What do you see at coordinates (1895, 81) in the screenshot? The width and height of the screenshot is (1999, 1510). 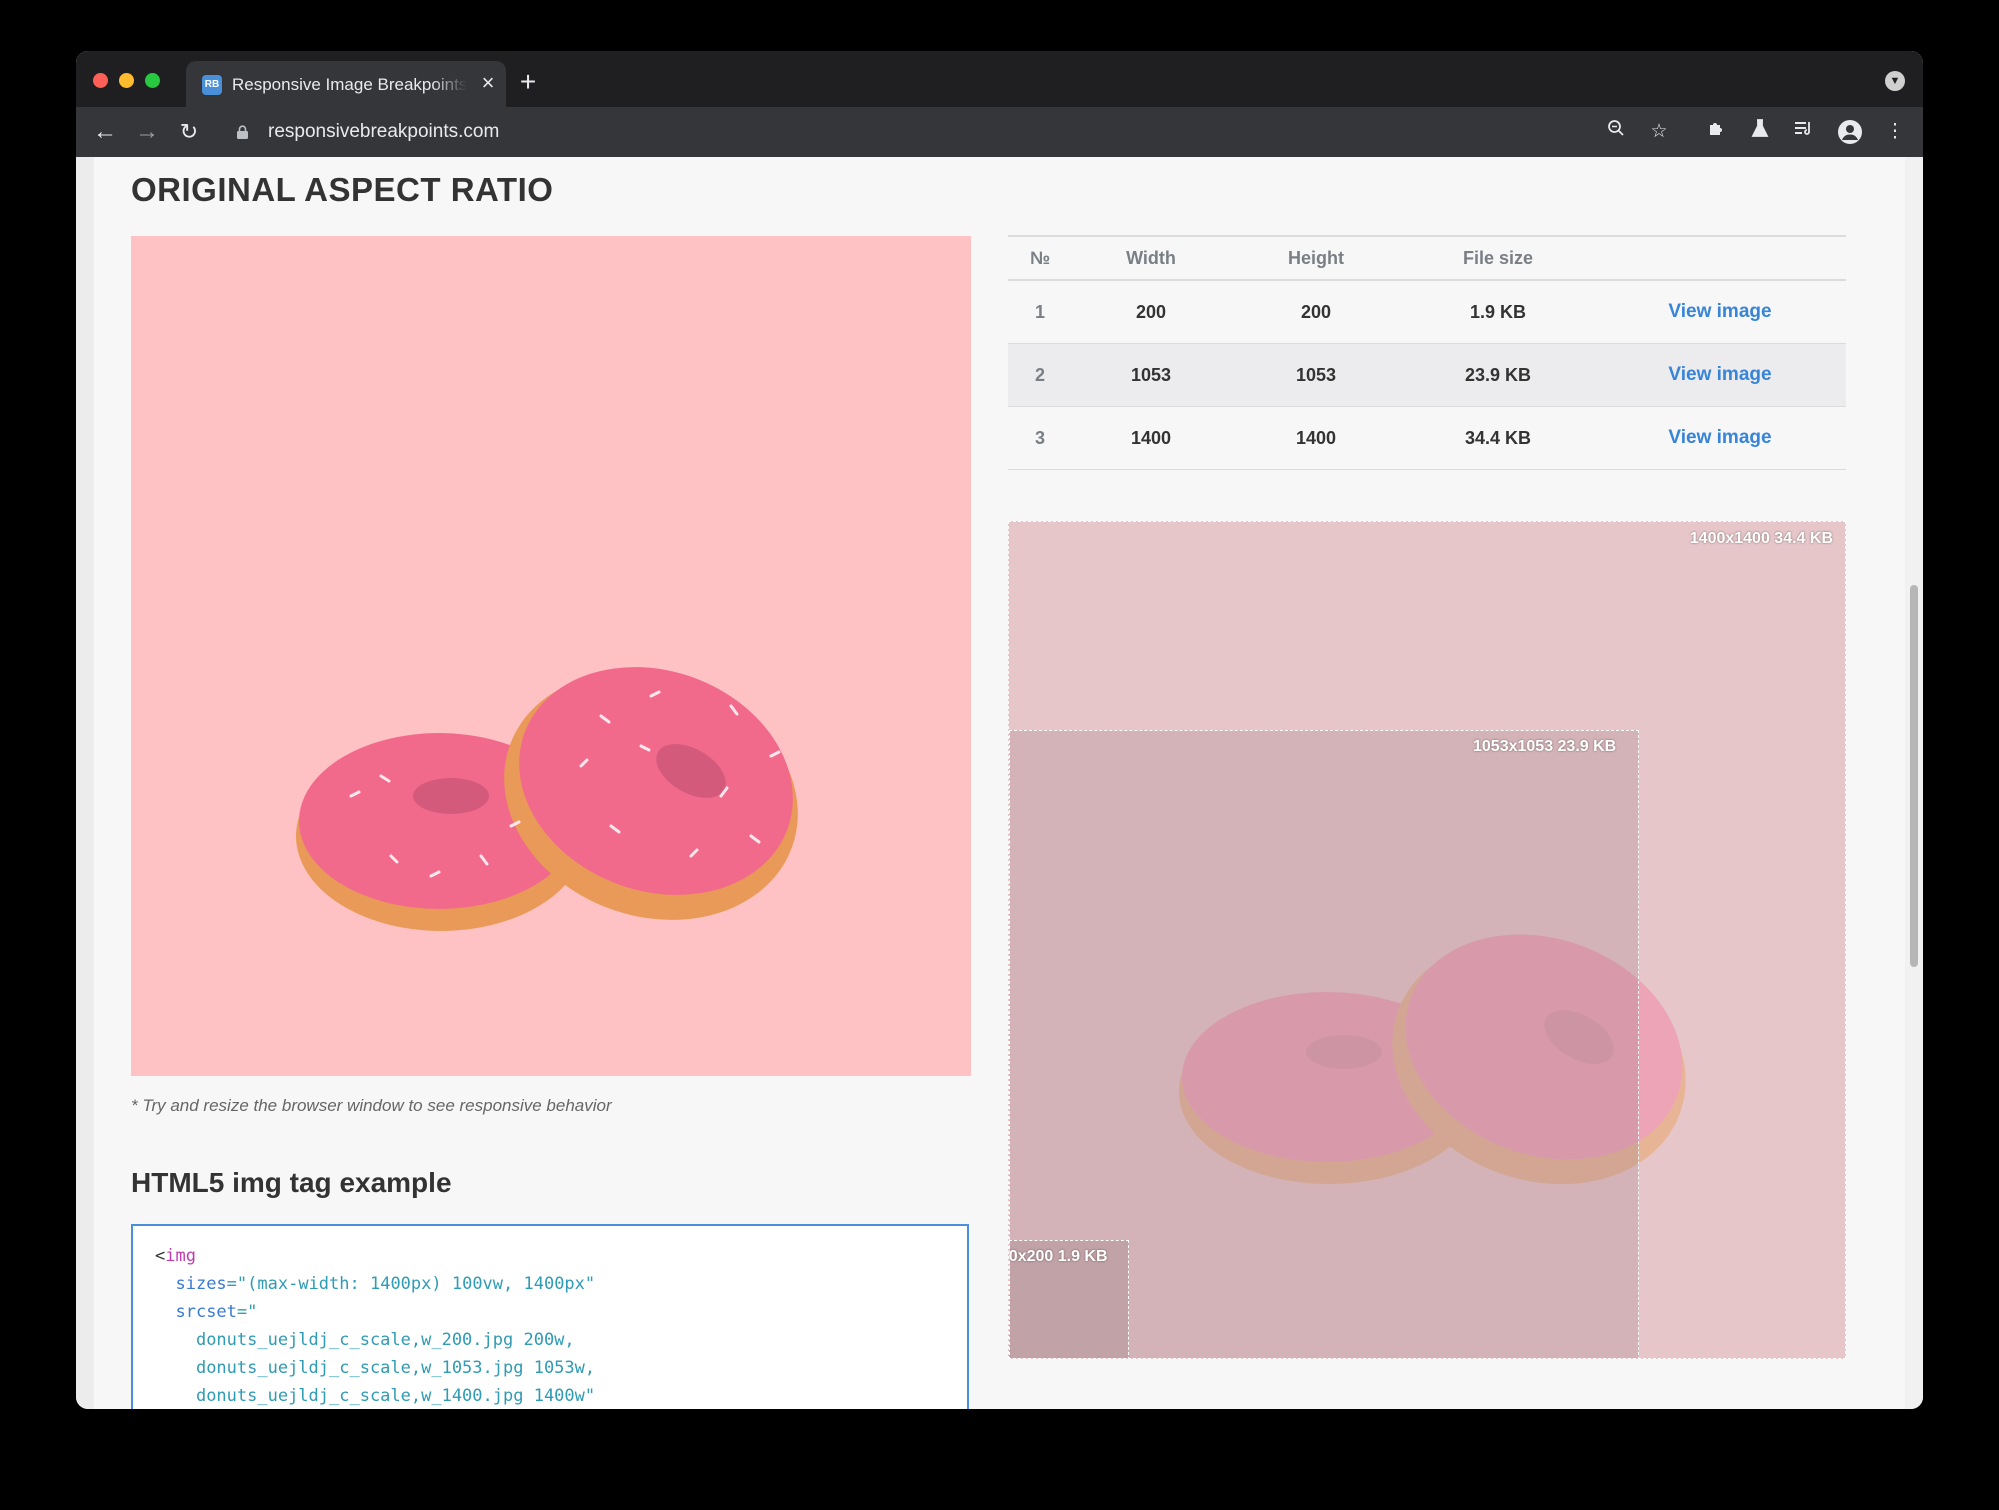 I see `tab-search-icon: ▼` at bounding box center [1895, 81].